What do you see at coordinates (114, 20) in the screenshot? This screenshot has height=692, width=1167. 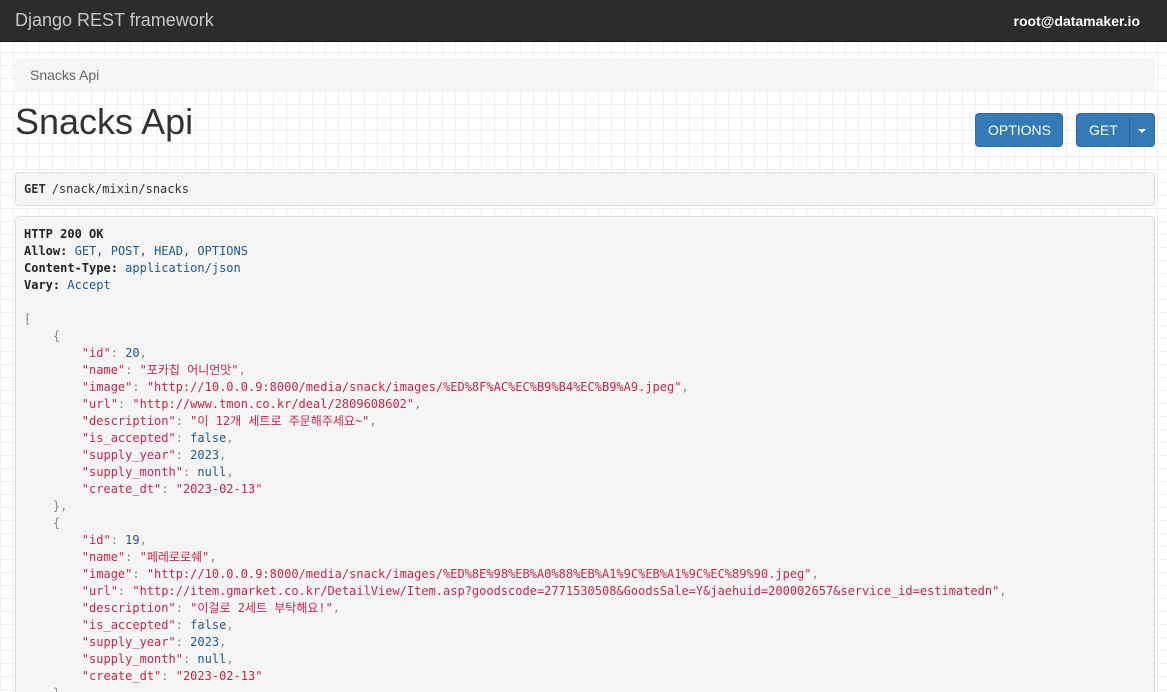 I see `brand-link: Django REST framework` at bounding box center [114, 20].